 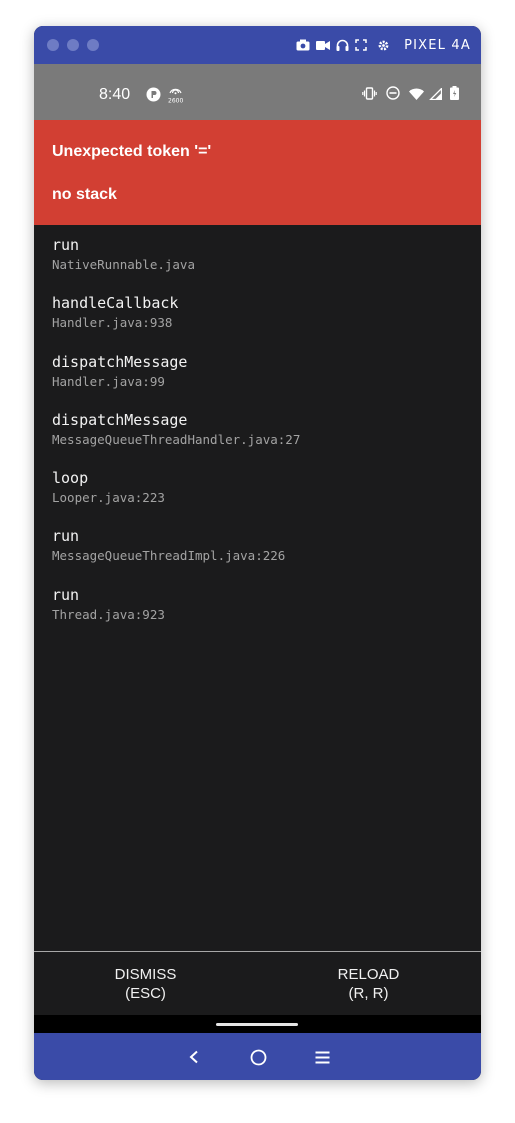 I want to click on wifi-icon, so click(x=416, y=96).